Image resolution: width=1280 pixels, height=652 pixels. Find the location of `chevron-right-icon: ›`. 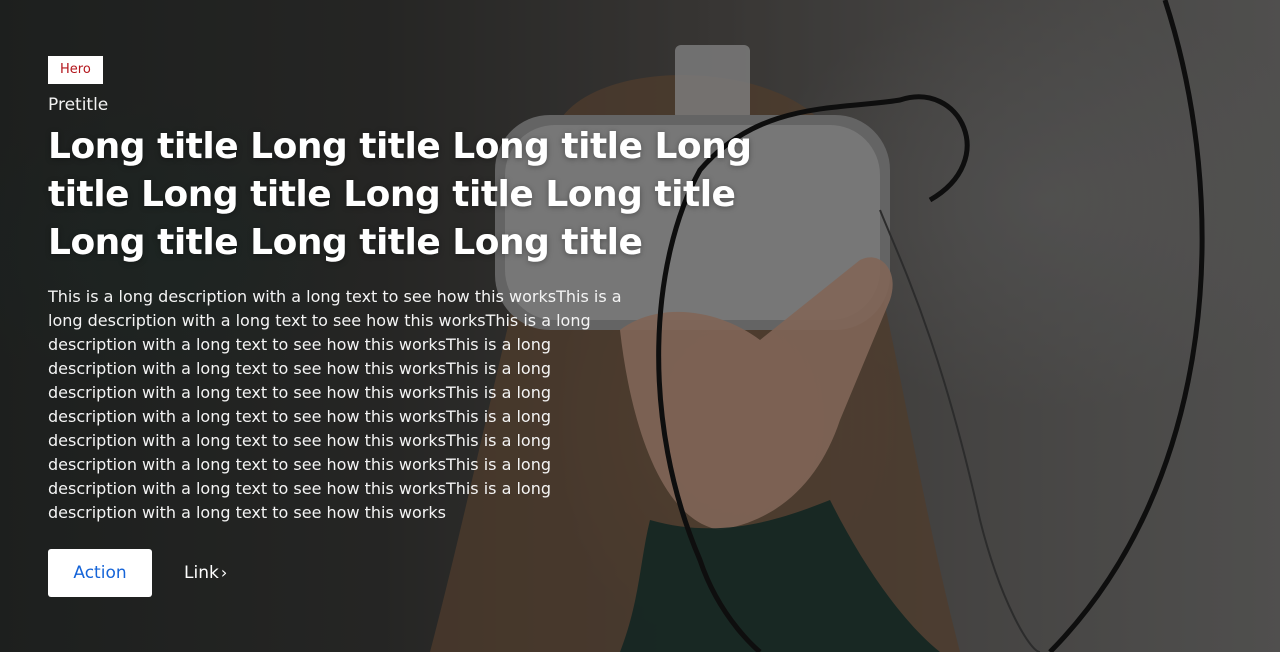

chevron-right-icon: › is located at coordinates (224, 572).